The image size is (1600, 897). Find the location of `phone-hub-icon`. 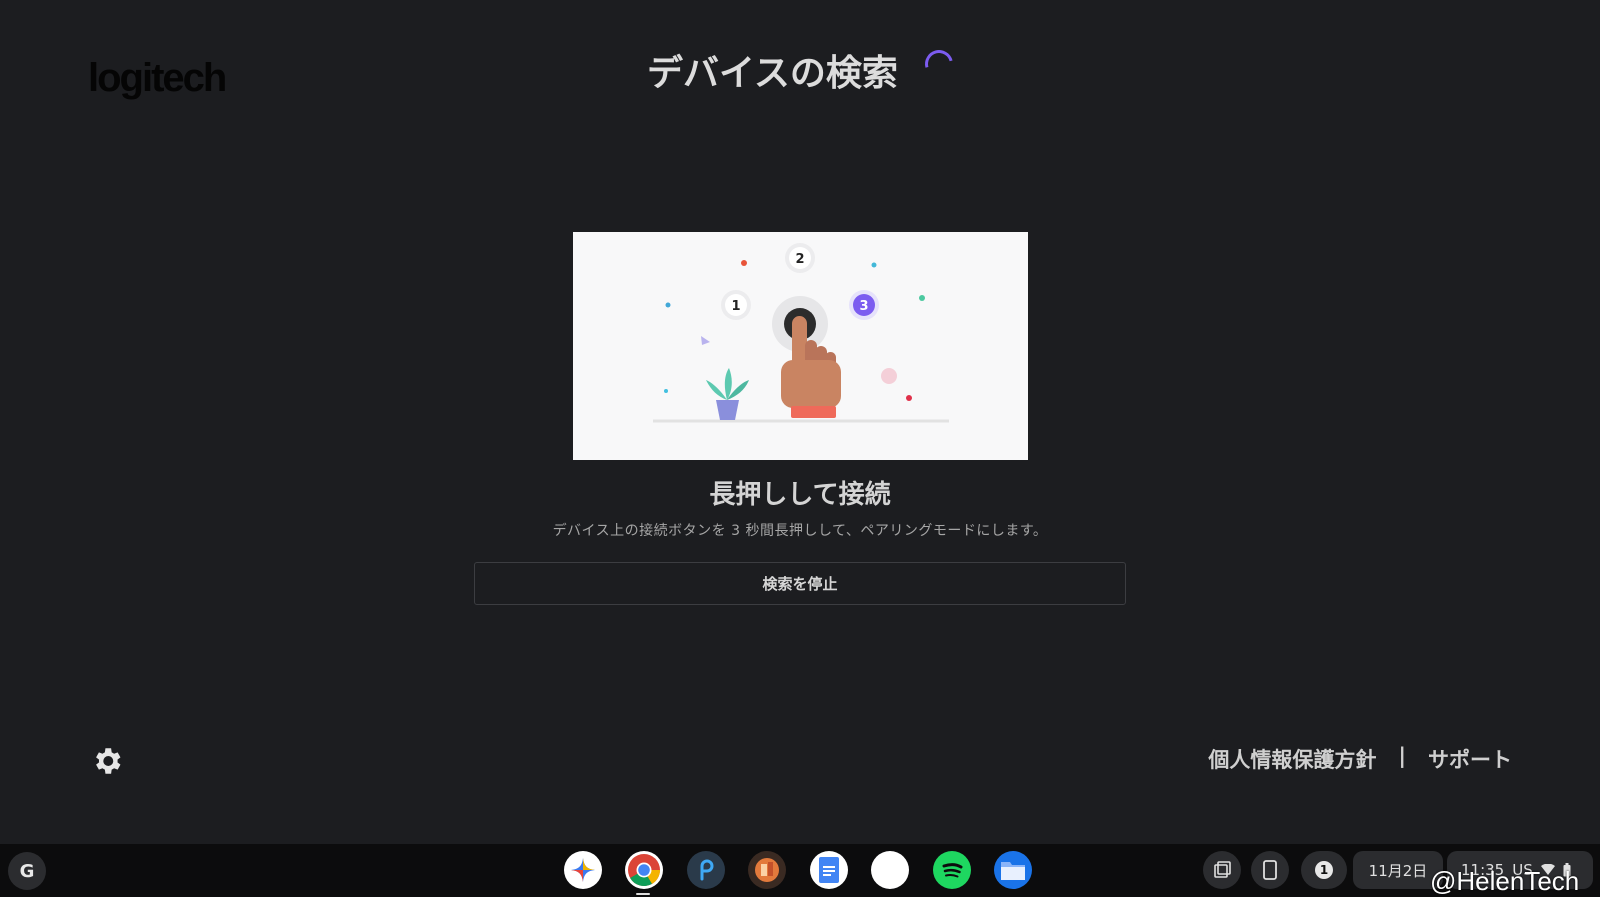

phone-hub-icon is located at coordinates (1270, 870).